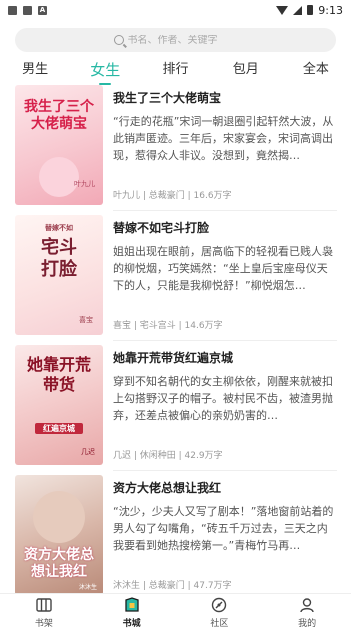 The height and width of the screenshot is (631, 351). Describe the element at coordinates (42, 10) in the screenshot. I see `a-icon: A` at that location.